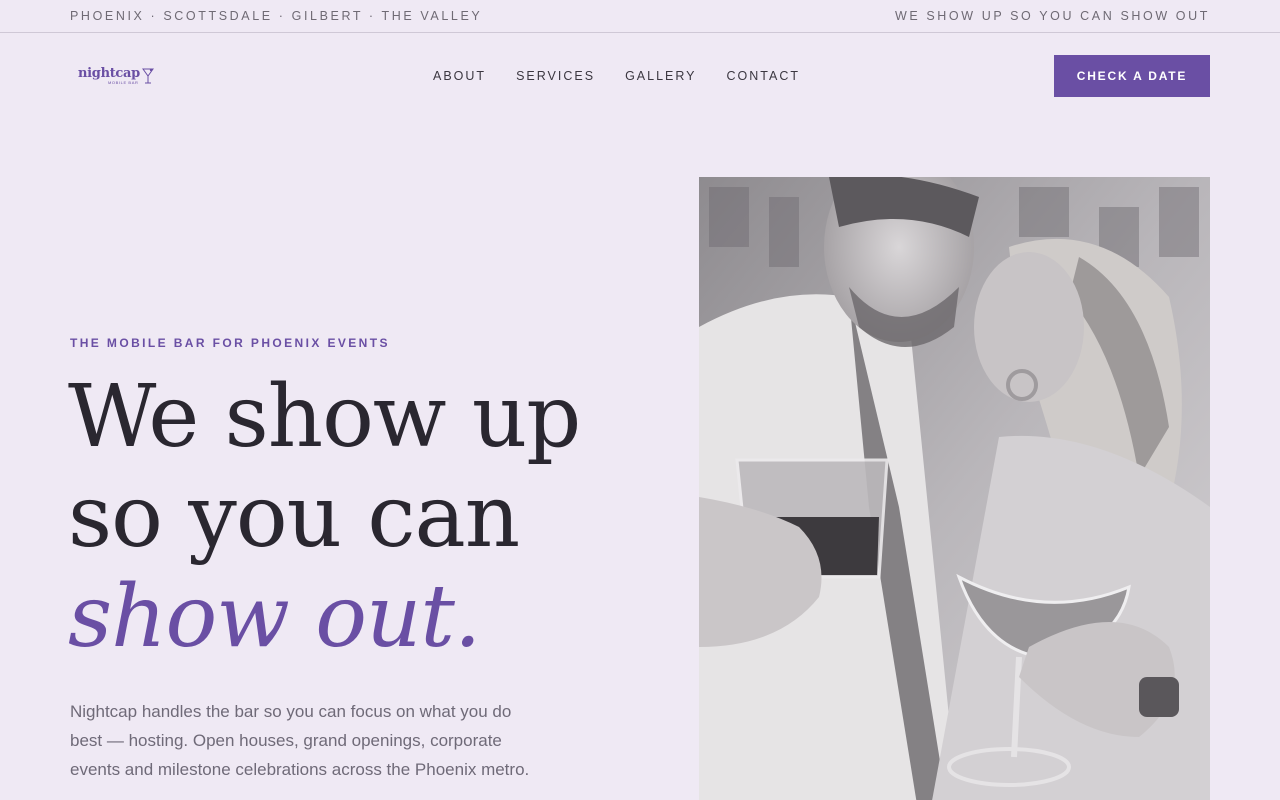 The width and height of the screenshot is (1280, 800). Describe the element at coordinates (274, 617) in the screenshot. I see `headline-accent: show out.` at that location.